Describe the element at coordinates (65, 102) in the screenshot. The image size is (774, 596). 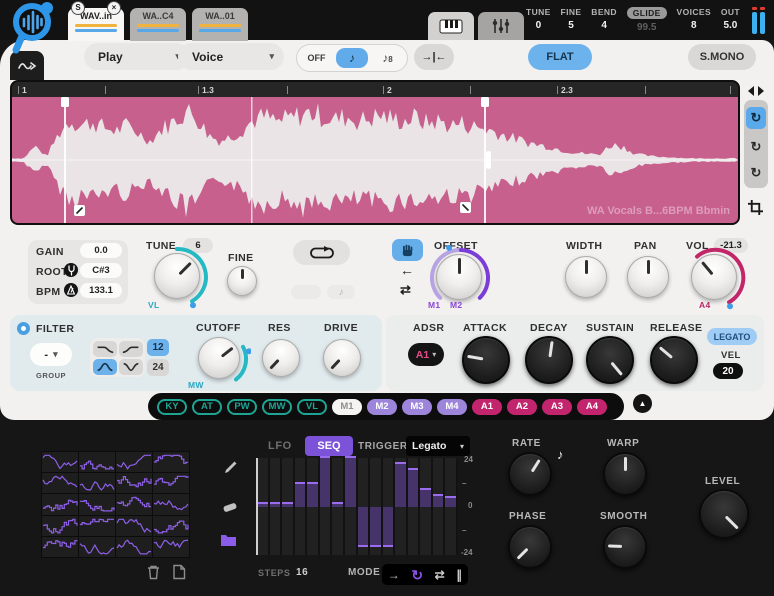
I see `loop-start-handle` at that location.